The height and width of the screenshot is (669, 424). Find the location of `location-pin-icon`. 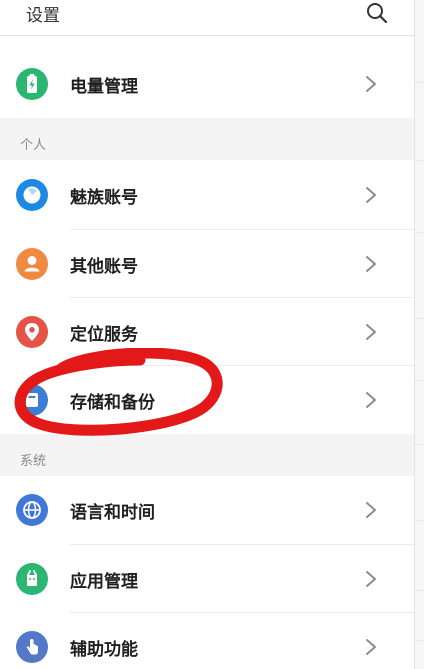

location-pin-icon is located at coordinates (32, 332).